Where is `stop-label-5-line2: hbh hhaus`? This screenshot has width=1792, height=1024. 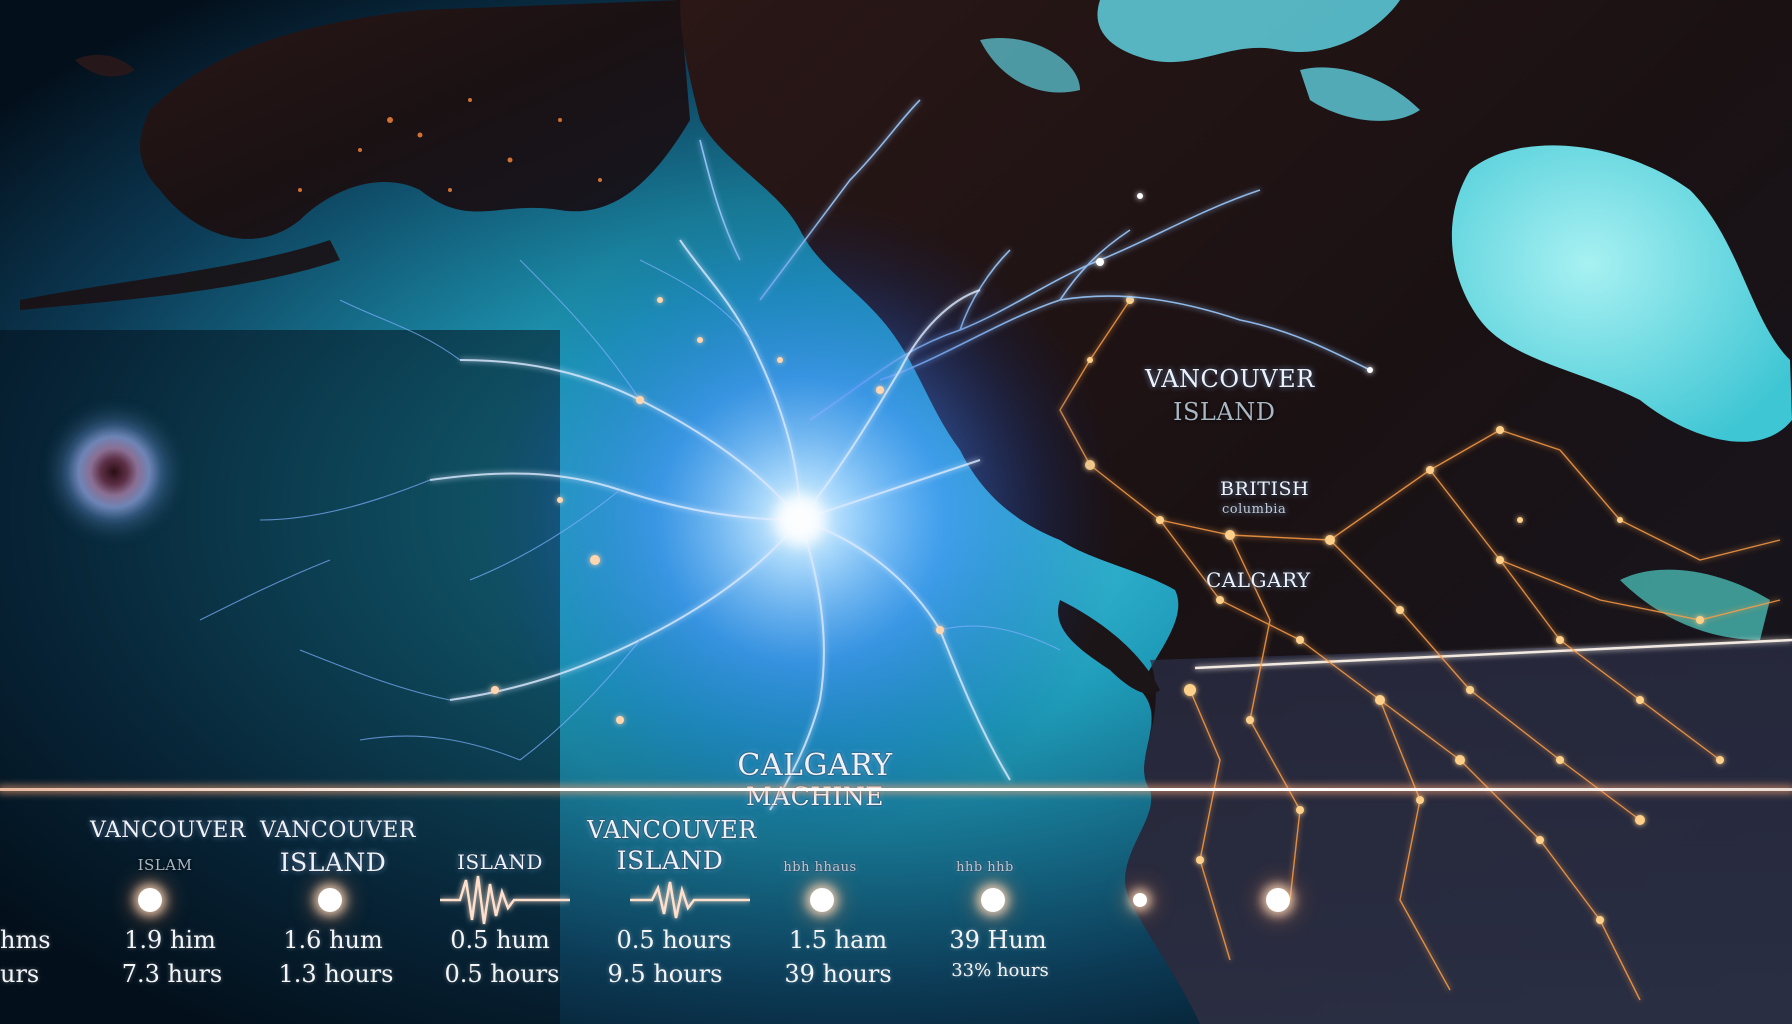 stop-label-5-line2: hbh hhaus is located at coordinates (820, 867).